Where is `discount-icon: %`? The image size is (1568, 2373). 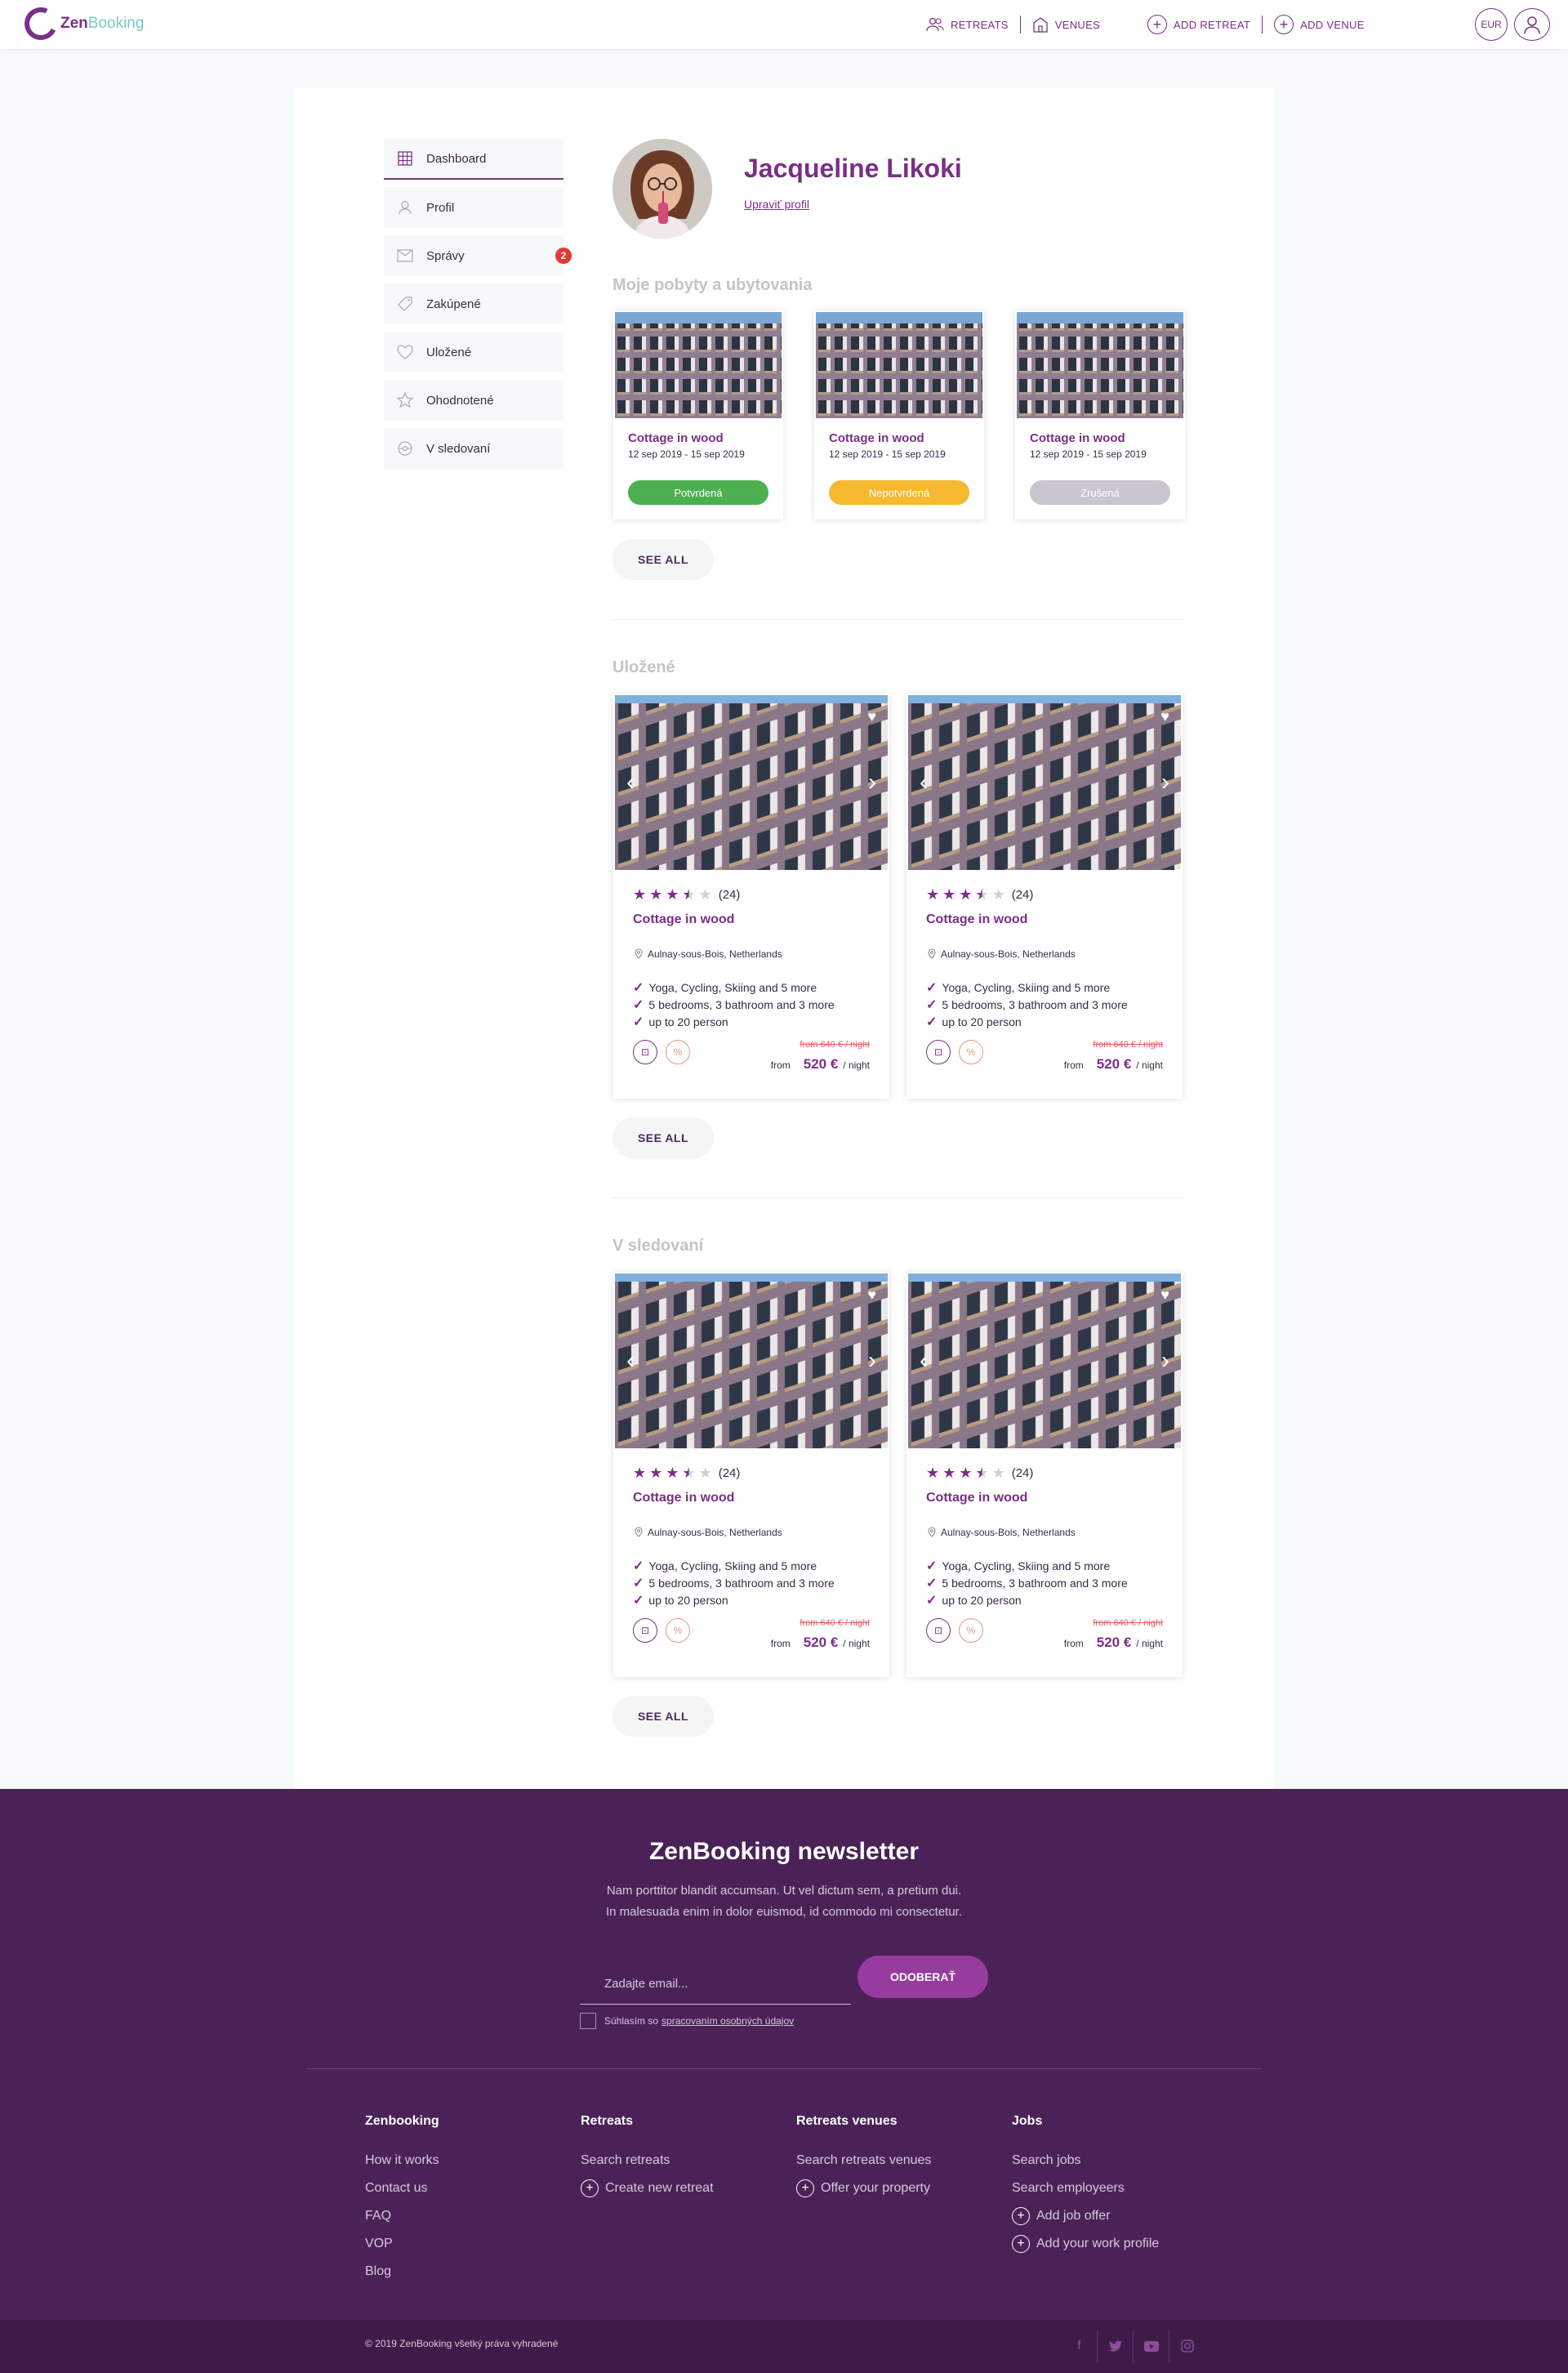 discount-icon: % is located at coordinates (971, 1052).